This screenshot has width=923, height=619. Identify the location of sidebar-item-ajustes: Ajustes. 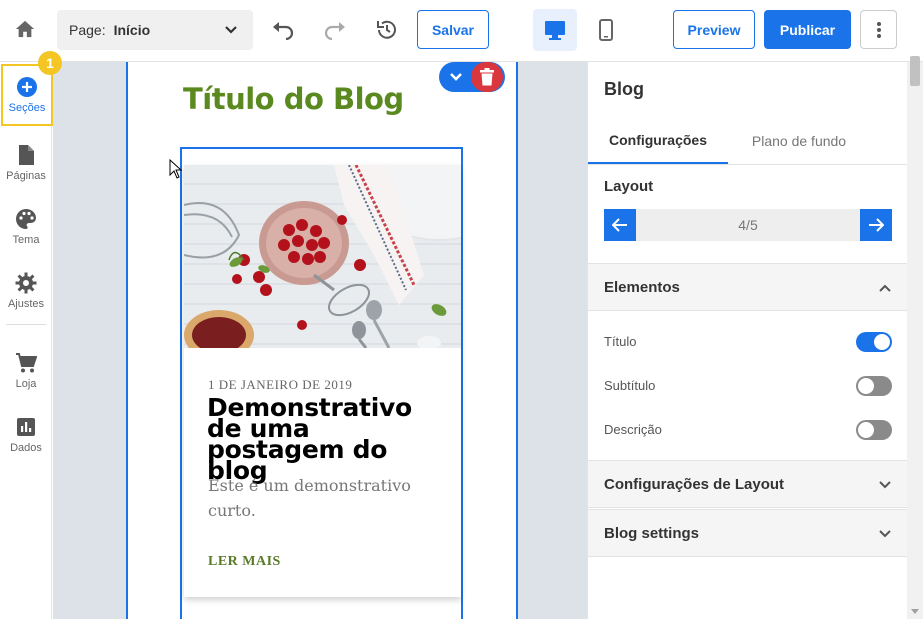
(26, 290).